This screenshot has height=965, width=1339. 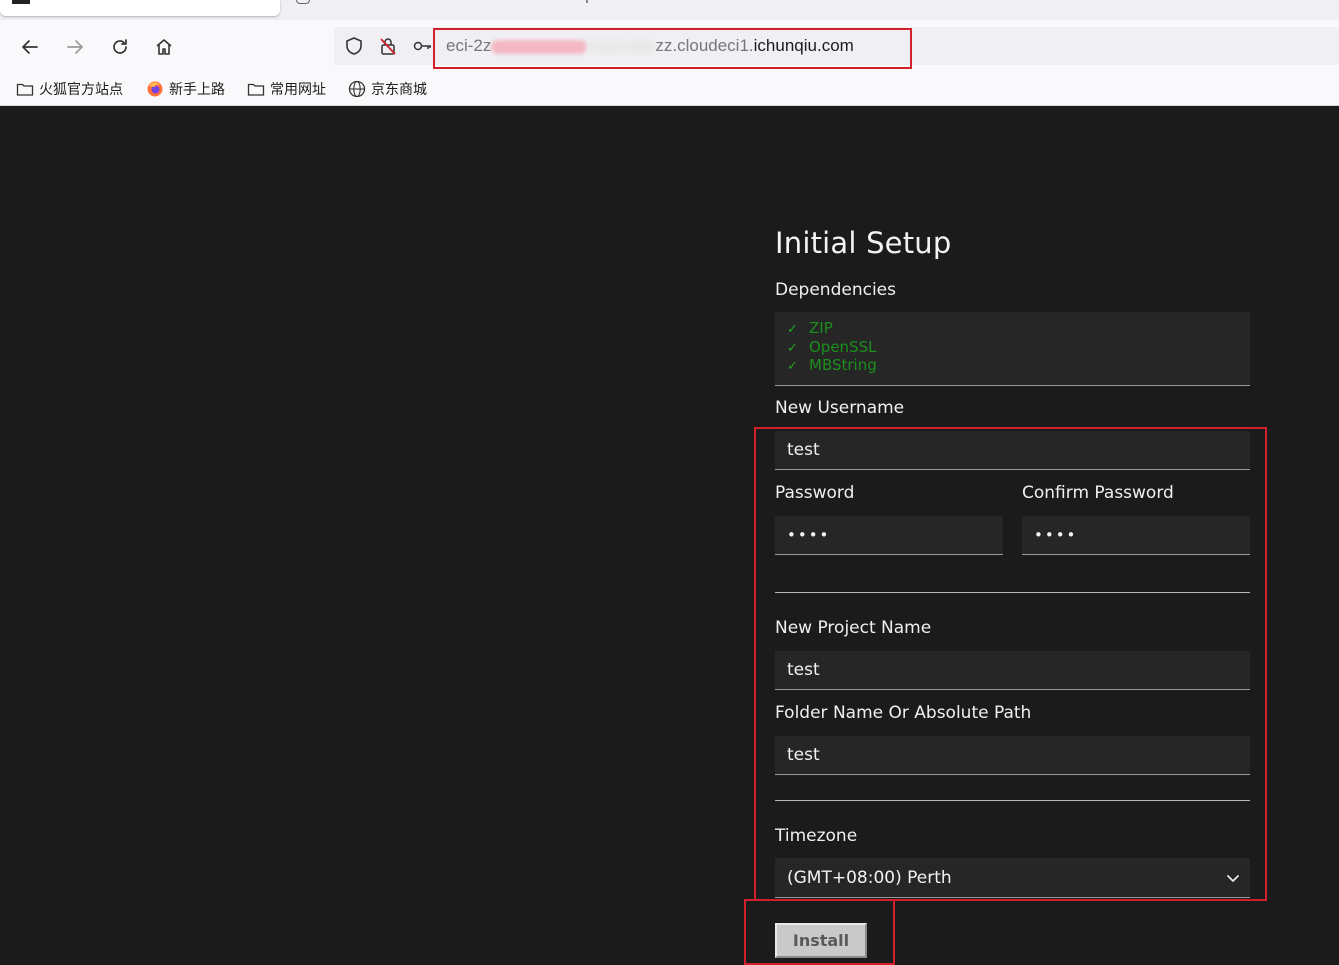 What do you see at coordinates (863, 243) in the screenshot?
I see `page-title: Initial Setup` at bounding box center [863, 243].